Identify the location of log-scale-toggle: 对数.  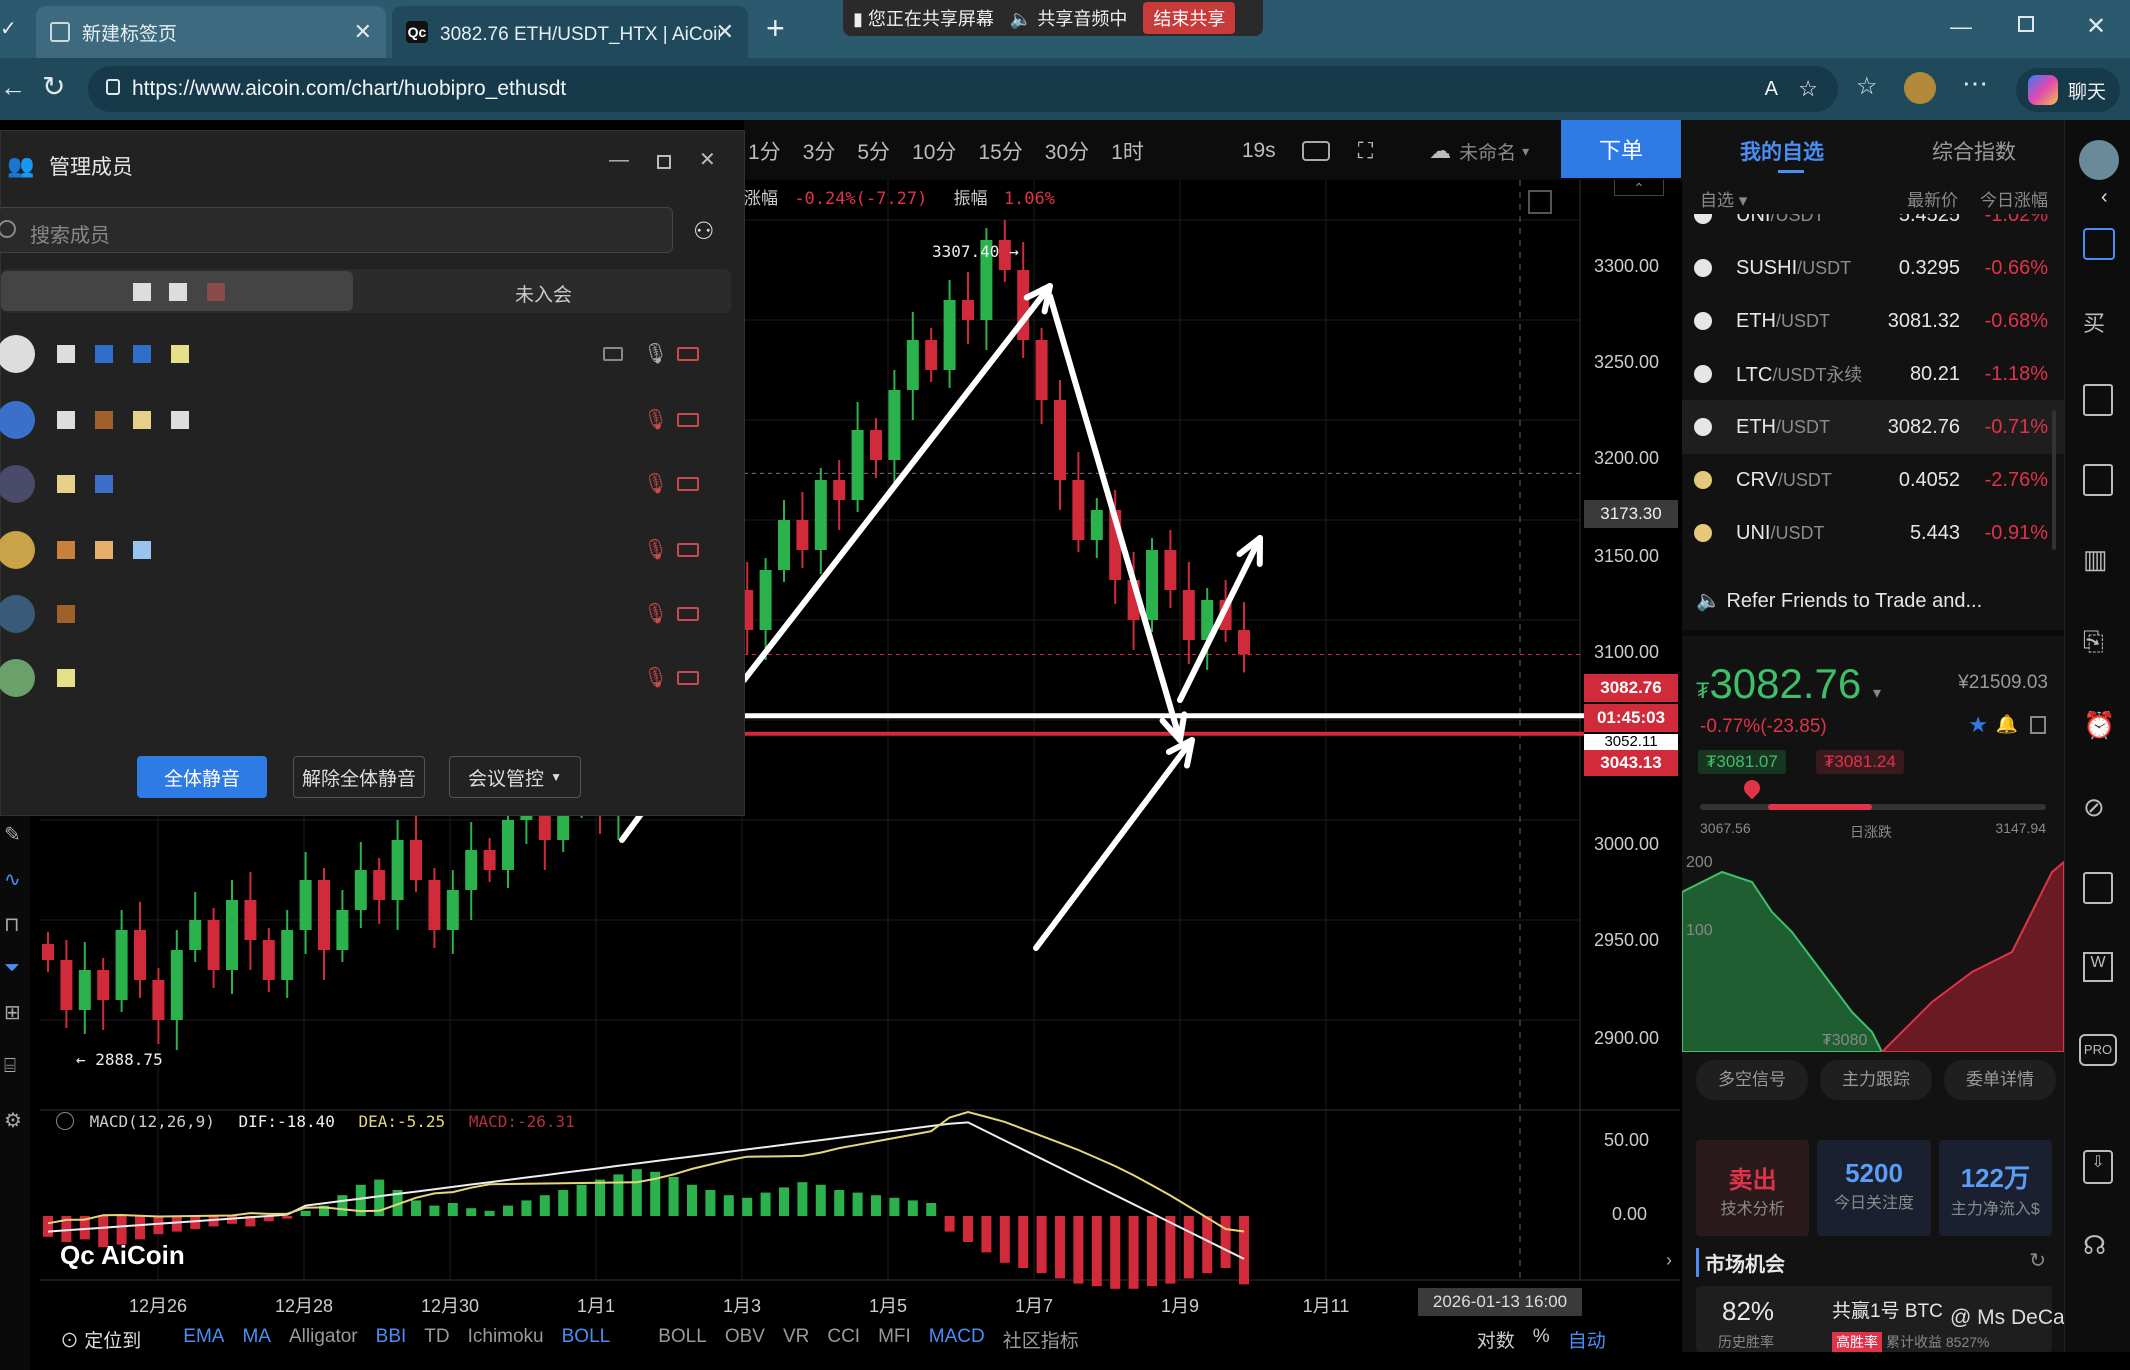
(1496, 1339).